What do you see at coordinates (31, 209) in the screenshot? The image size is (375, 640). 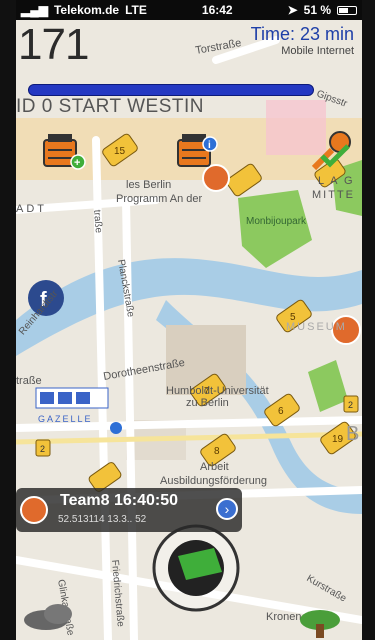 I see `svg-text: ADT` at bounding box center [31, 209].